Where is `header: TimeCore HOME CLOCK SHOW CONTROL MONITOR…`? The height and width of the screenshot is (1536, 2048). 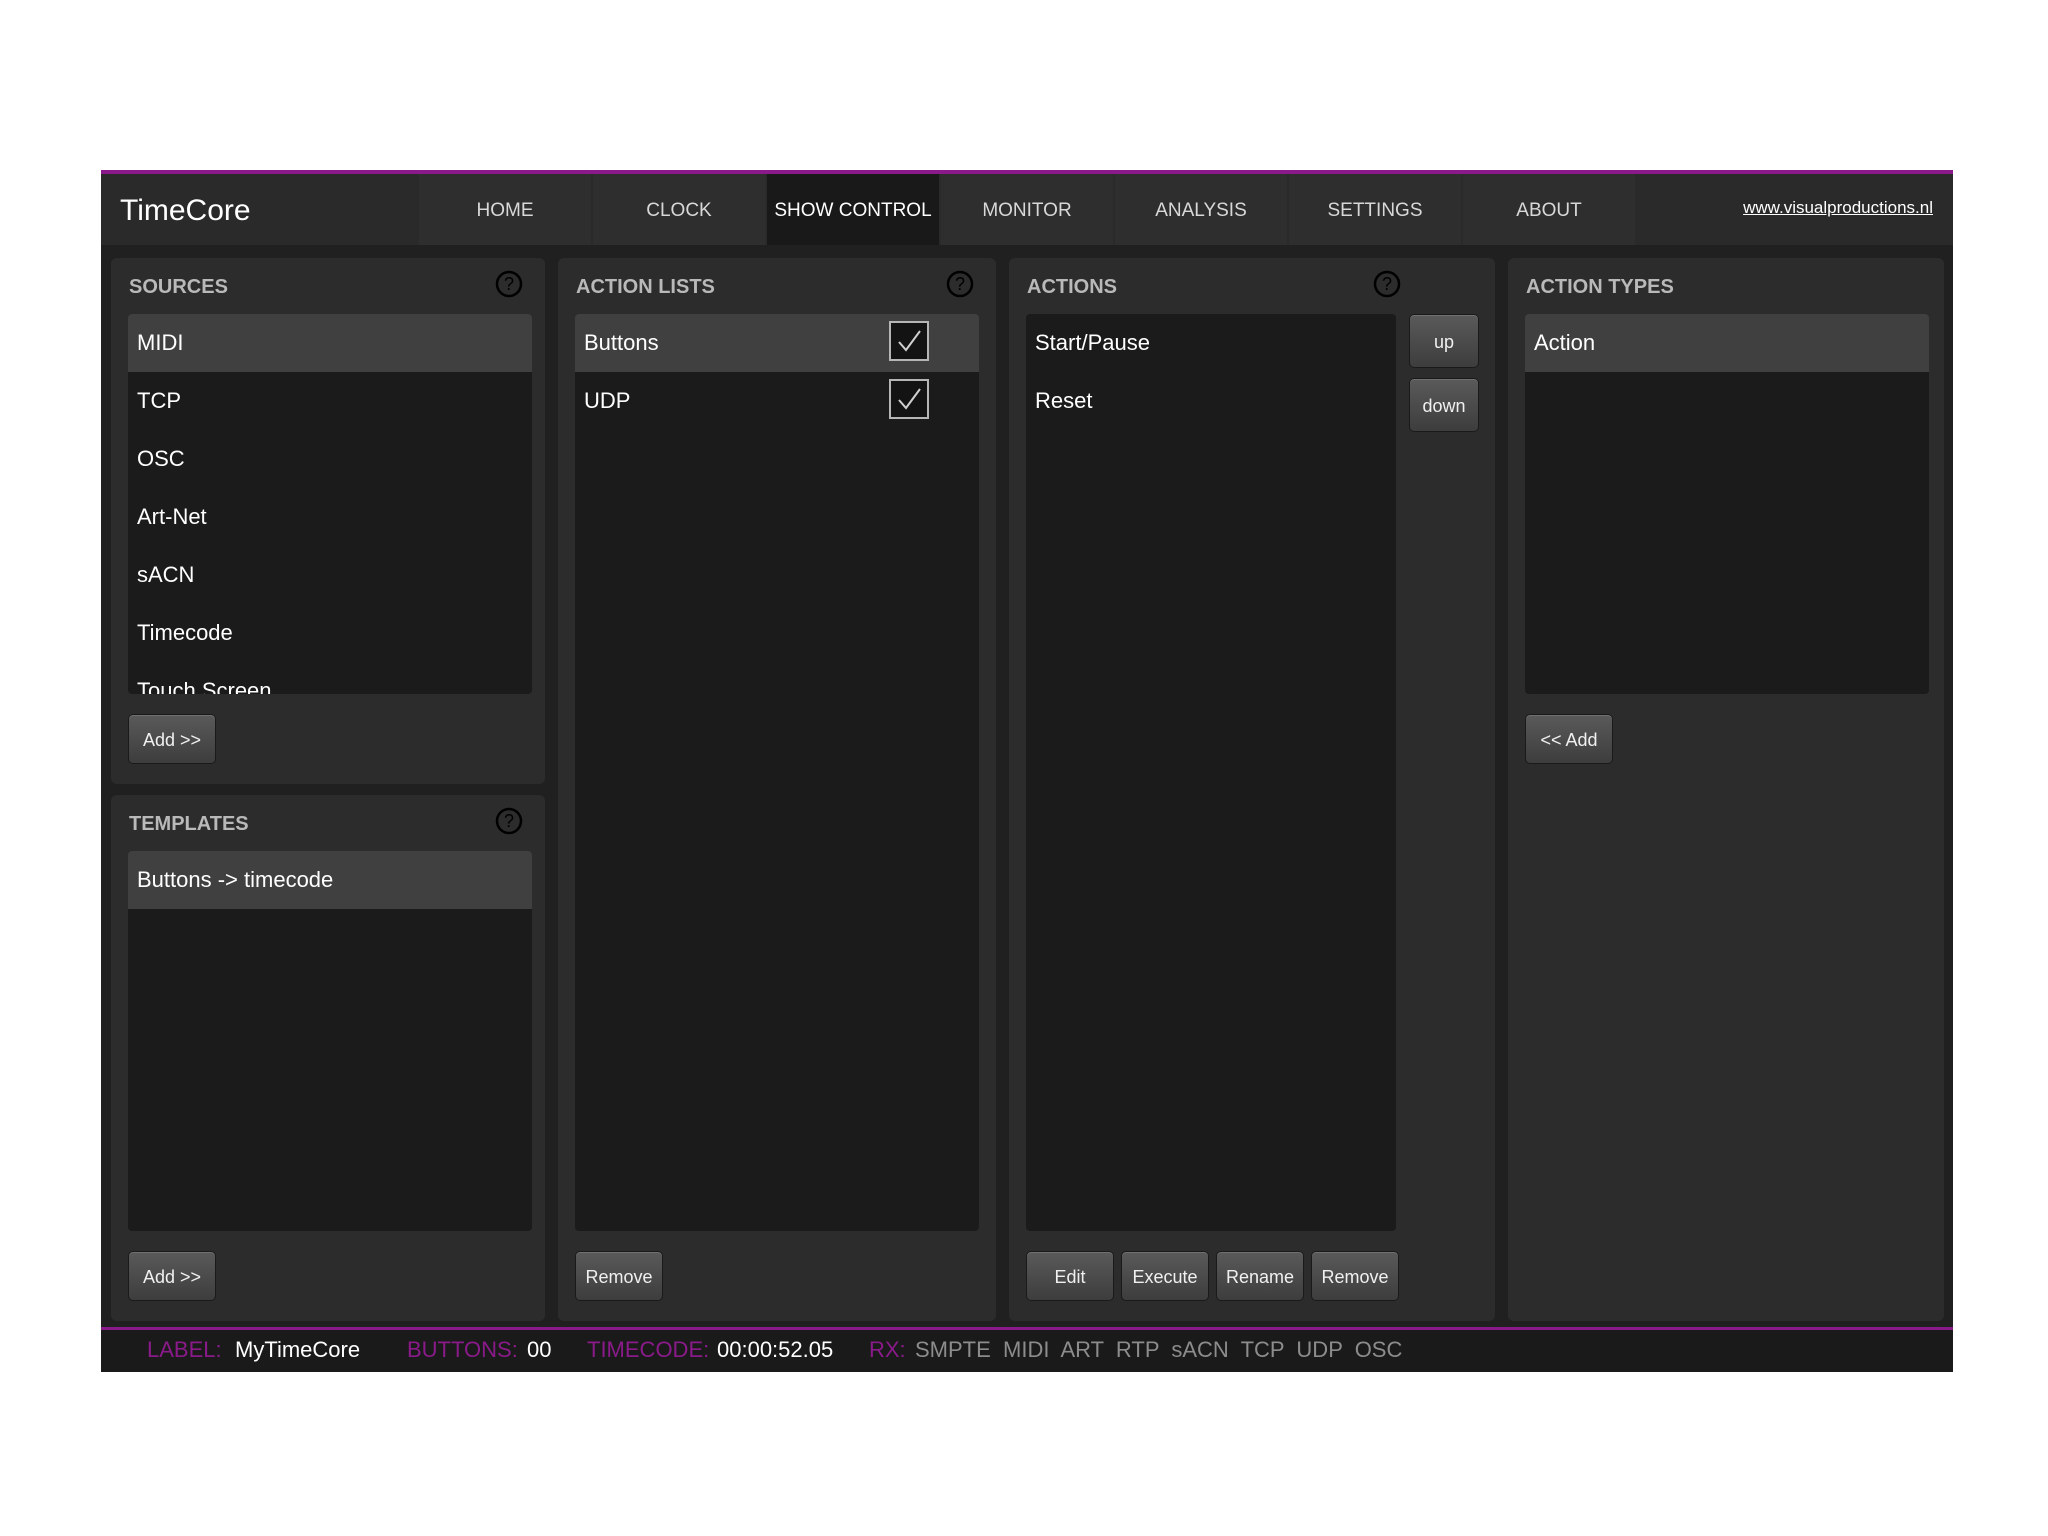 header: TimeCore HOME CLOCK SHOW CONTROL MONITOR… is located at coordinates (1027, 209).